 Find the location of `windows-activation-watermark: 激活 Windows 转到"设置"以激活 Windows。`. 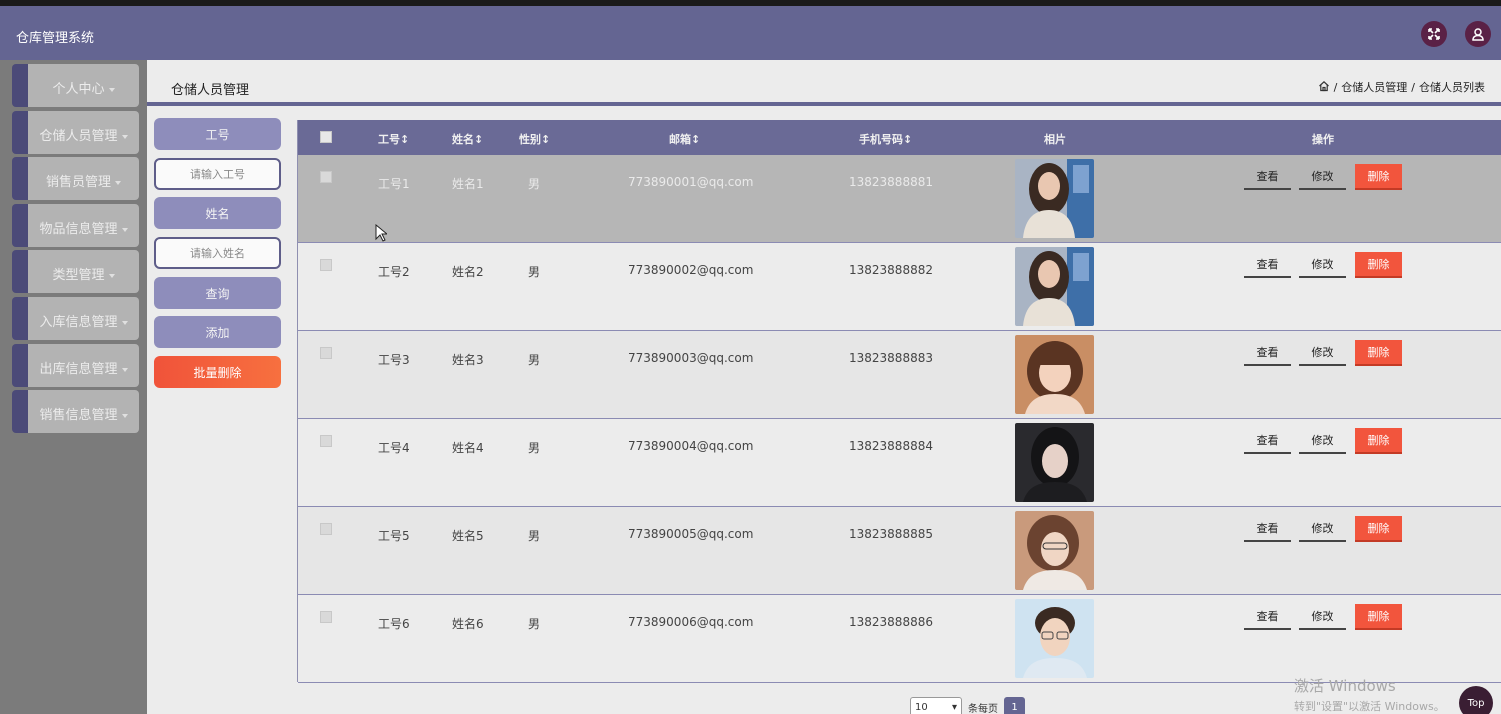

windows-activation-watermark: 激活 Windows 转到"设置"以激活 Windows。 is located at coordinates (1369, 695).